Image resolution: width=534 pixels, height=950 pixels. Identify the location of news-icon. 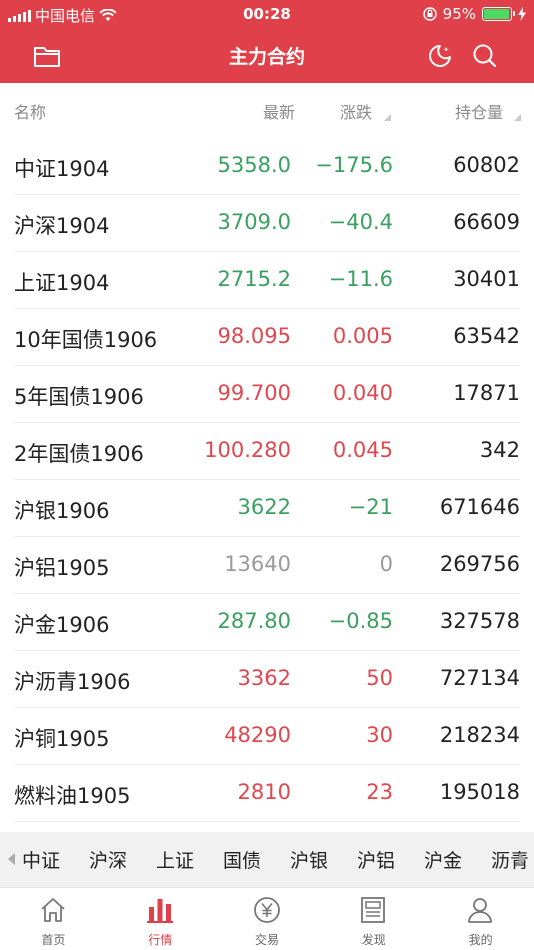
(373, 910).